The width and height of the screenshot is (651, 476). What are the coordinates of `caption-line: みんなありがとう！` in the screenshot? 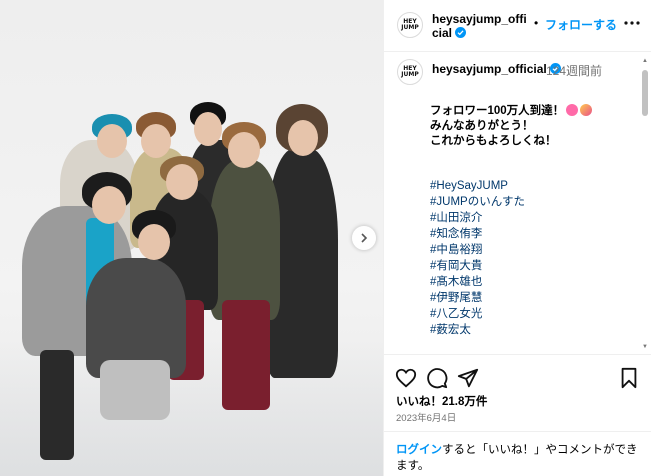 It's located at (482, 126).